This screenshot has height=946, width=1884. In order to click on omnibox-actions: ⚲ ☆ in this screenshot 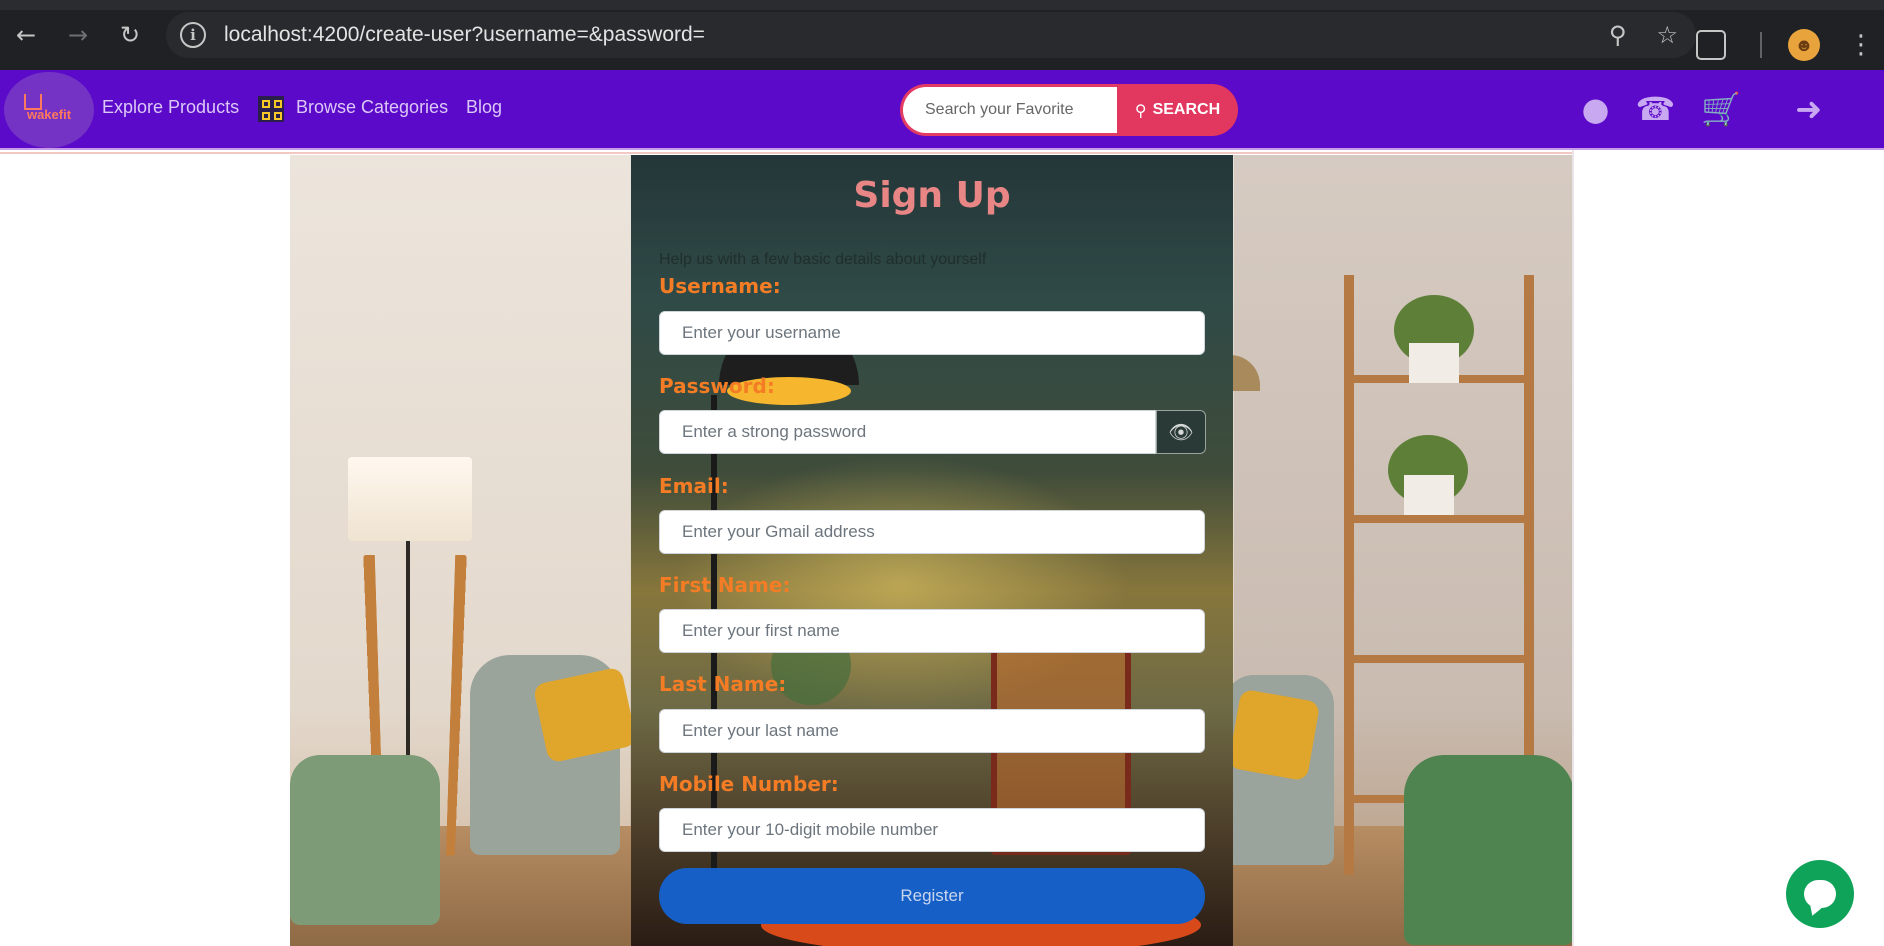, I will do `click(1643, 35)`.